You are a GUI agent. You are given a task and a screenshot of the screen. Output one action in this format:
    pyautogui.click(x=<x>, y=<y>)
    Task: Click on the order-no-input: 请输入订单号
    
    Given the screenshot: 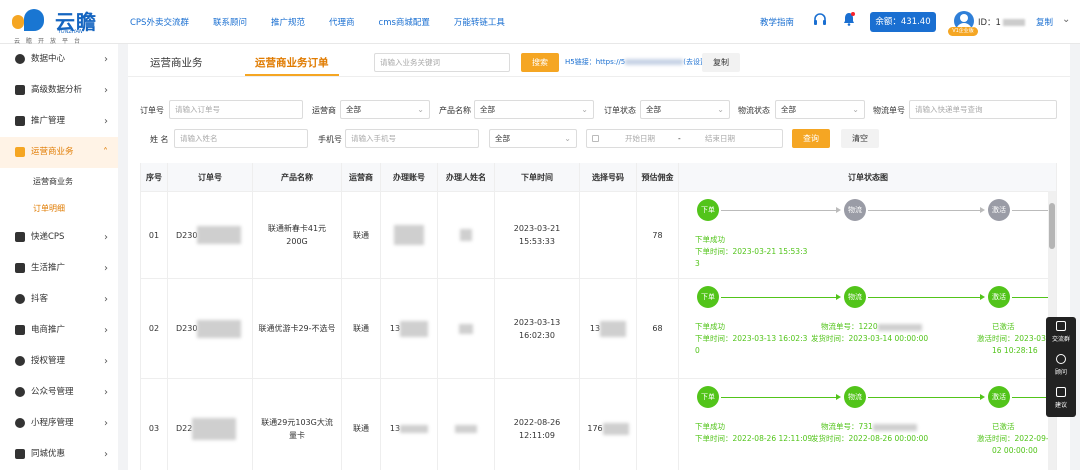 What is the action you would take?
    pyautogui.click(x=236, y=109)
    